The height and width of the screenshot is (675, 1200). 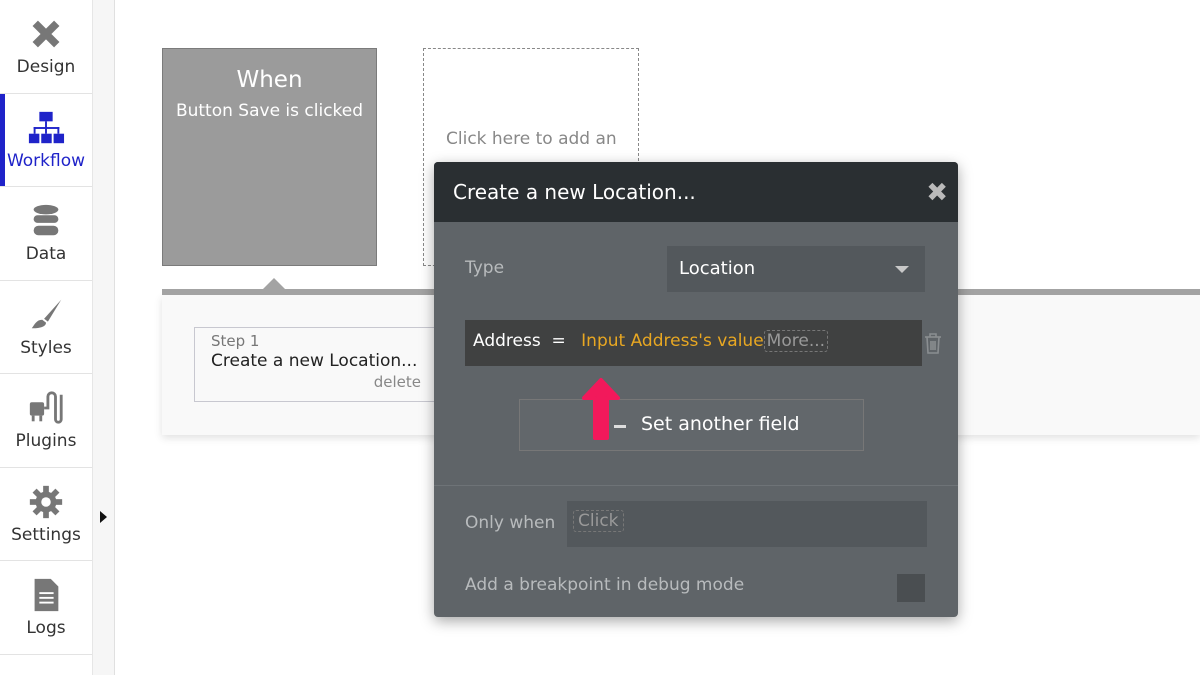 I want to click on only-when-placeholder: Click, so click(x=598, y=521).